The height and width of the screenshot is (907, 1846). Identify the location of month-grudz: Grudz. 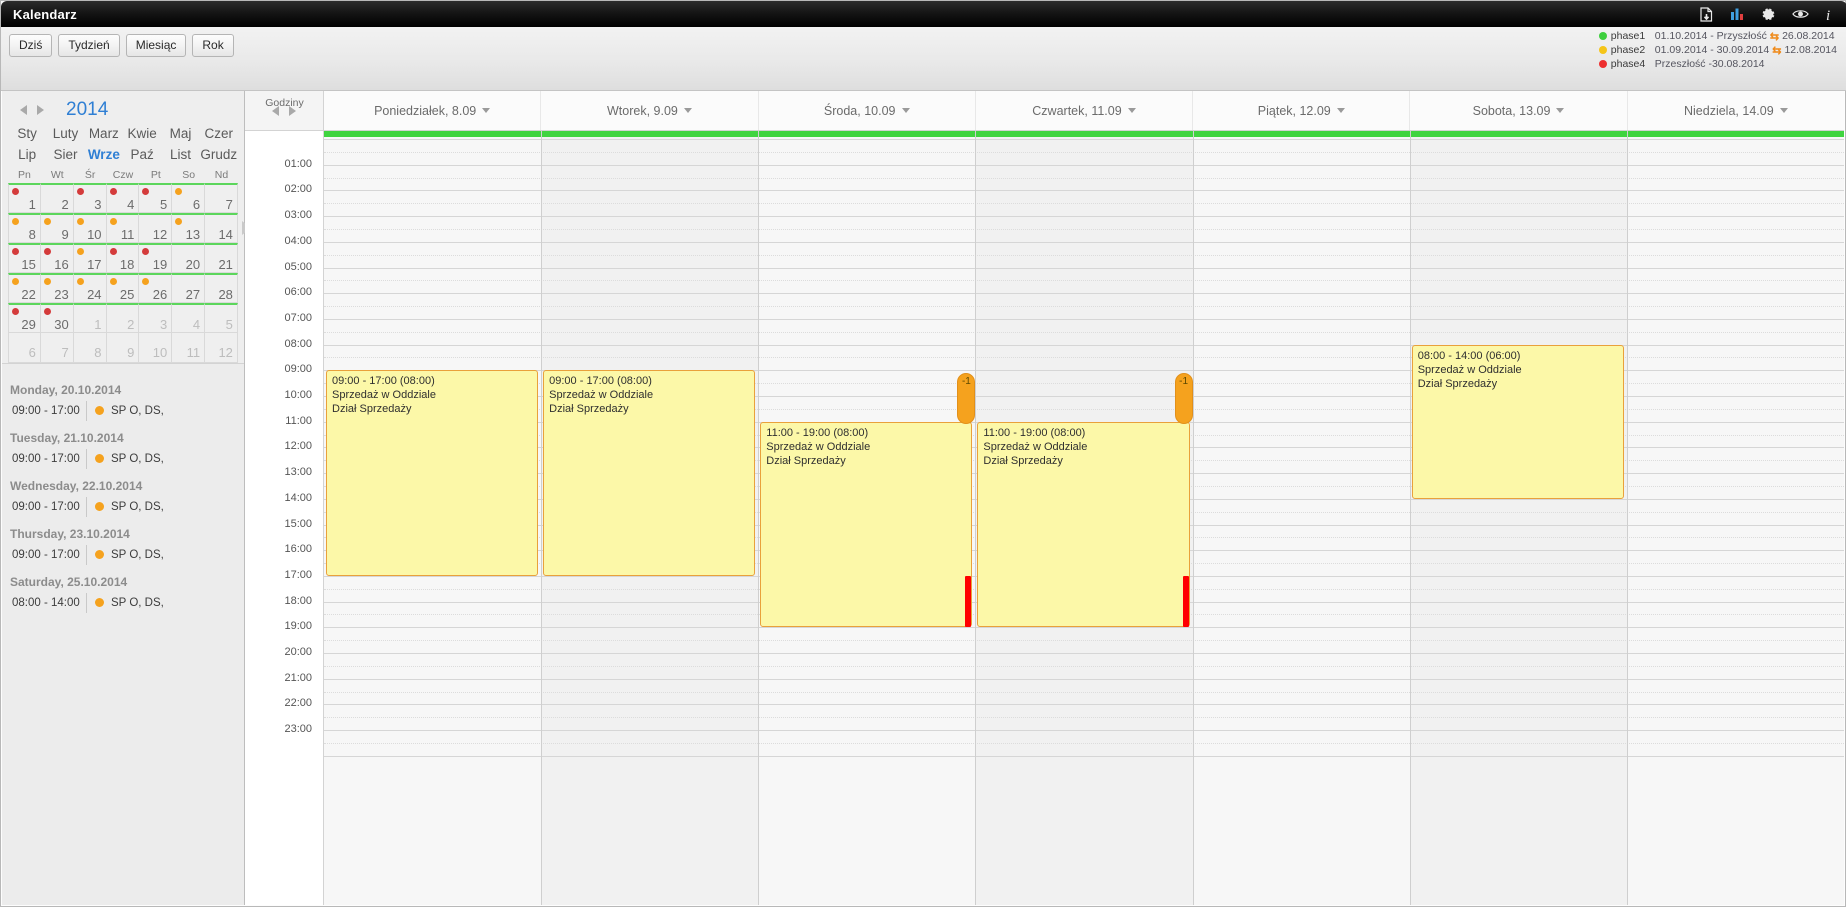
(219, 154).